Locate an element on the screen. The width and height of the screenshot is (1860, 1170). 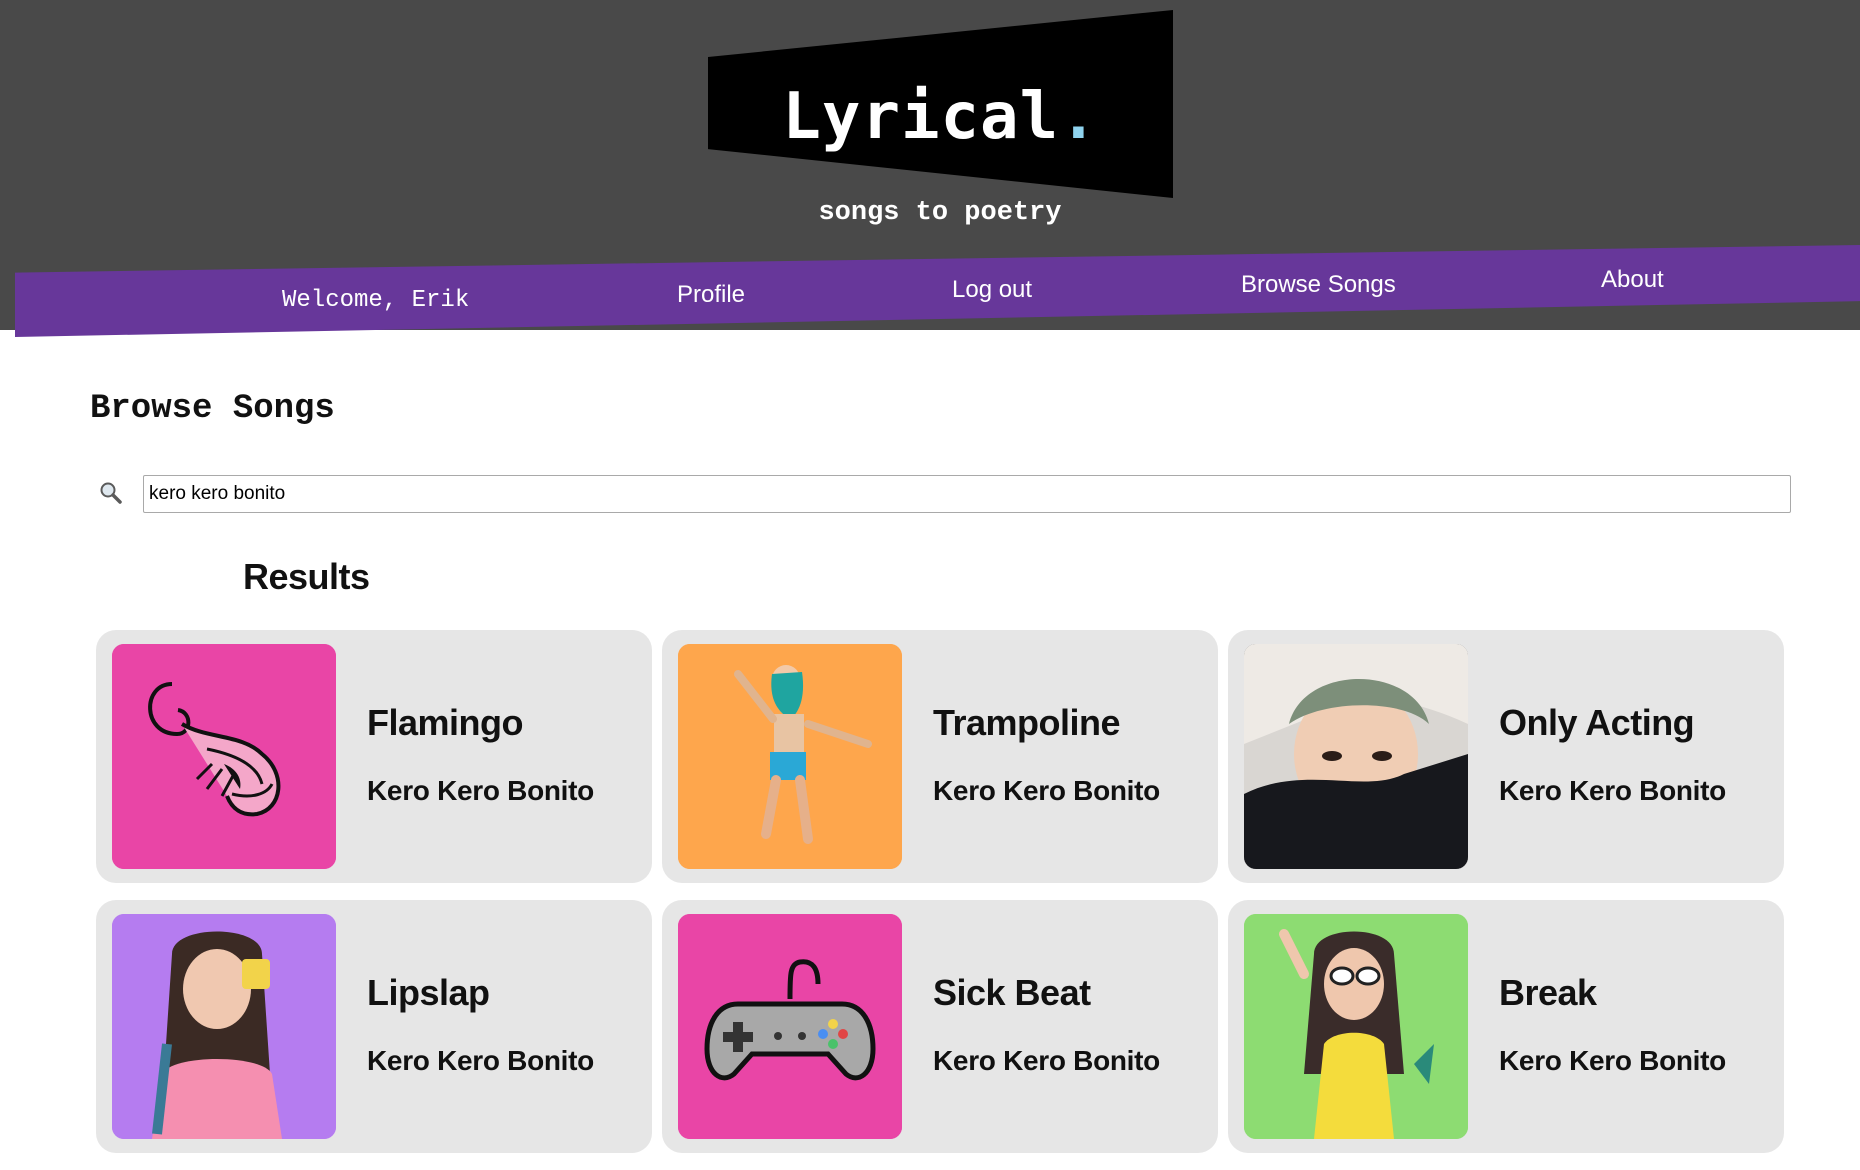
page-title: Browse Songs is located at coordinates (212, 409).